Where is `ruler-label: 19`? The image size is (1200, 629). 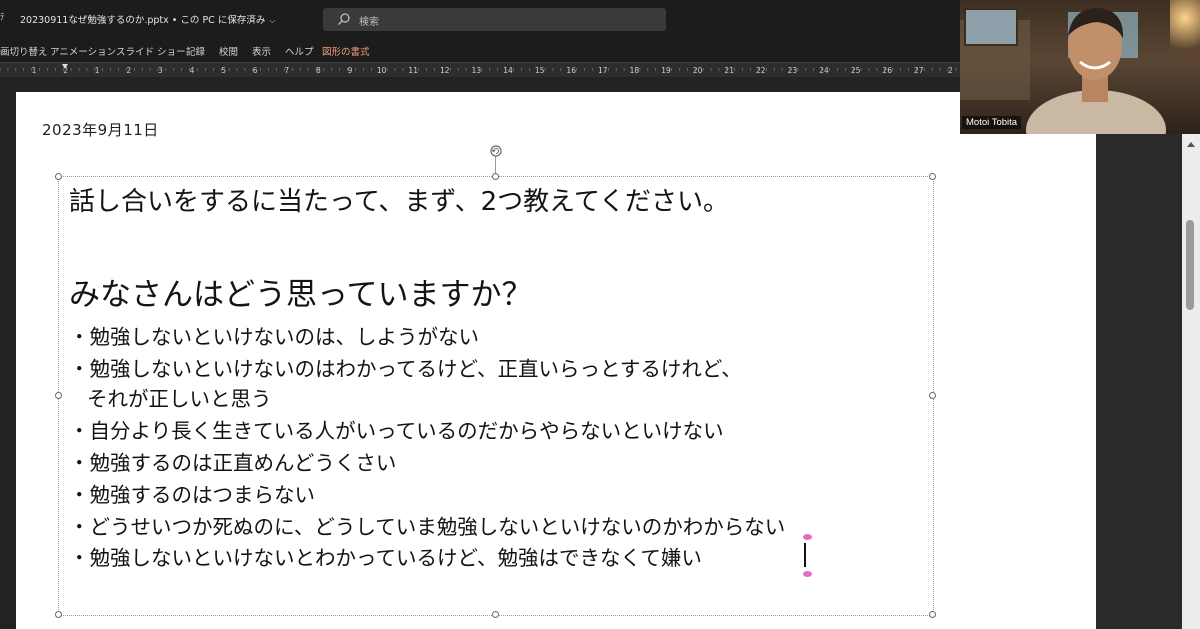
ruler-label: 19 is located at coordinates (666, 70).